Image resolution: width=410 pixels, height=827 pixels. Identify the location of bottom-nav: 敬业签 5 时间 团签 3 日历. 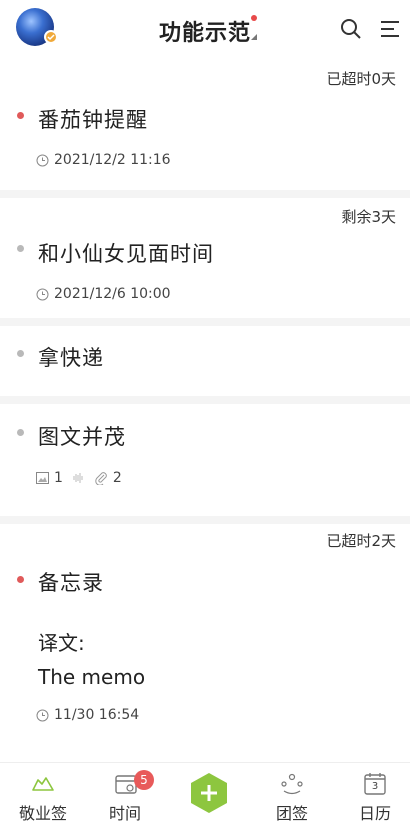
(205, 794).